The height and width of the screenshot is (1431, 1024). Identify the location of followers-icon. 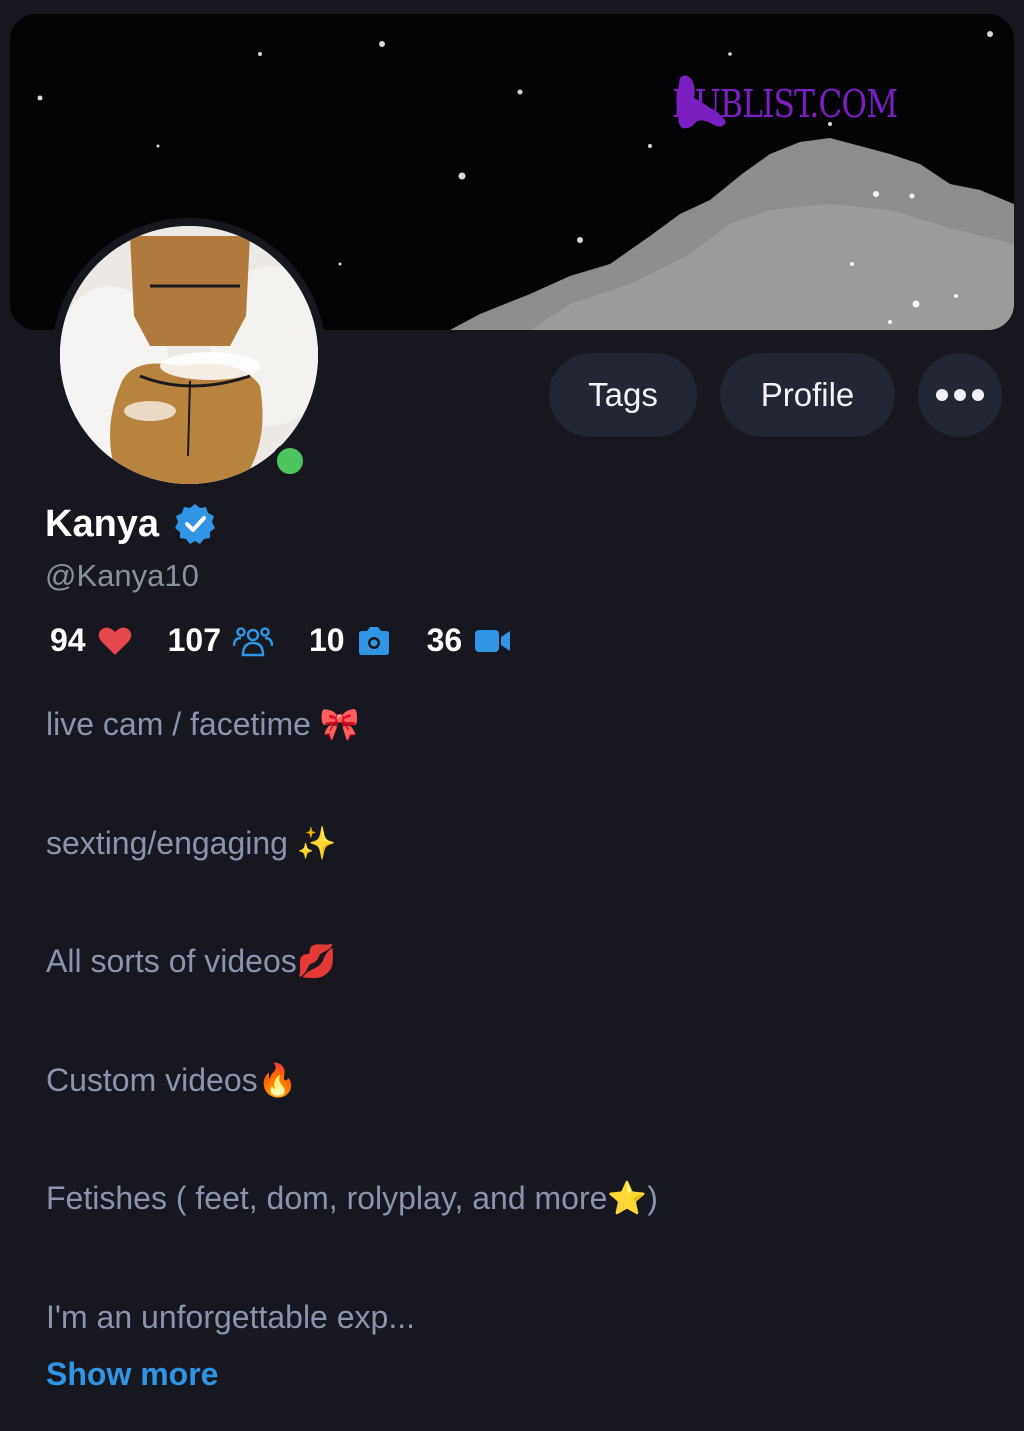
(252, 641).